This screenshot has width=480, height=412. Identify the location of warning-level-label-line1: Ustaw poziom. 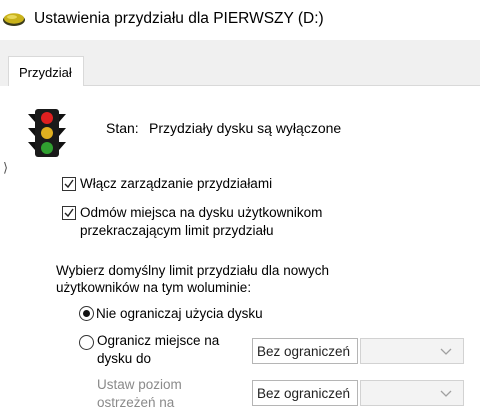
(139, 384).